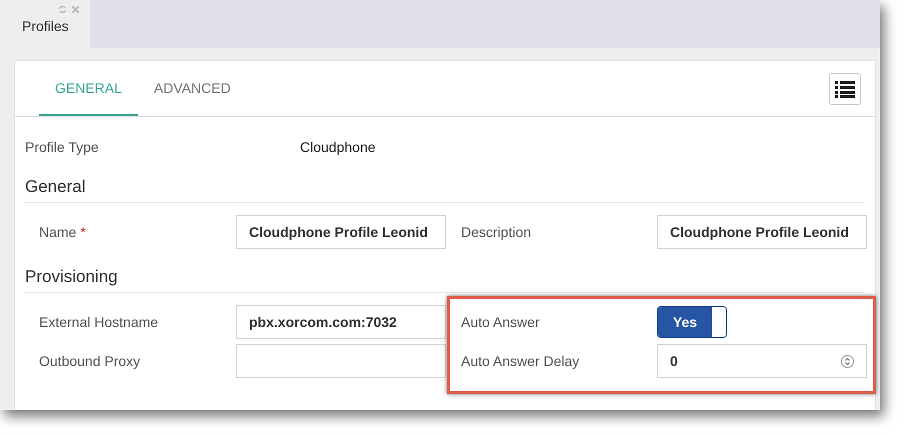 This screenshot has height=434, width=906. Describe the element at coordinates (83, 232) in the screenshot. I see `required-marker: *` at that location.